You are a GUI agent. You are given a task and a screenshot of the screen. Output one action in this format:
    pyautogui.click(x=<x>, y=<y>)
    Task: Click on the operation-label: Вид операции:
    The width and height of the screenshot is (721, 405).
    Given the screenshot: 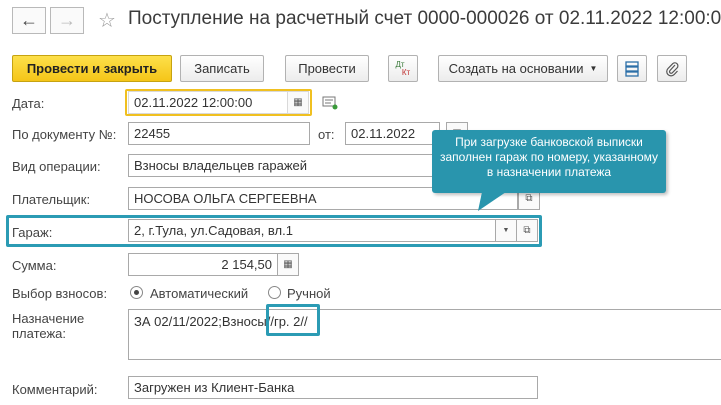 What is the action you would take?
    pyautogui.click(x=56, y=166)
    